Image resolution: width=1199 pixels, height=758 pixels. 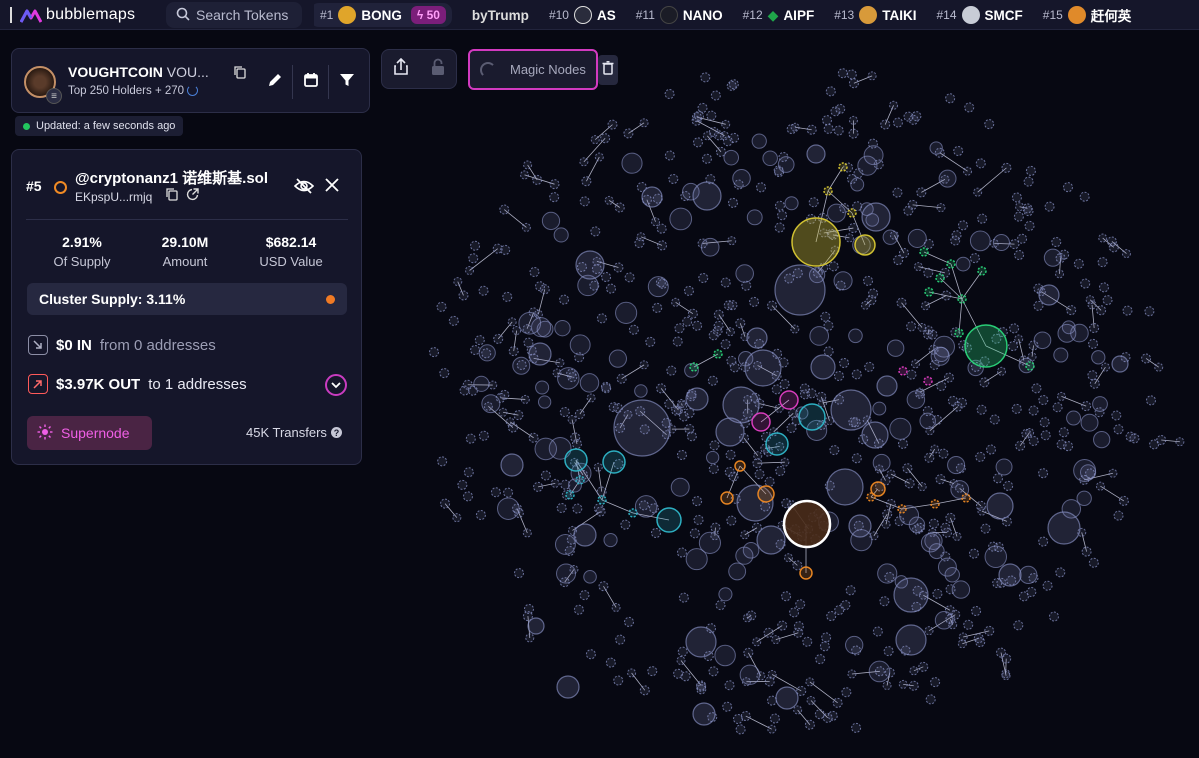 I want to click on inflow-row: $0 IN from 0 addresses, so click(x=122, y=345).